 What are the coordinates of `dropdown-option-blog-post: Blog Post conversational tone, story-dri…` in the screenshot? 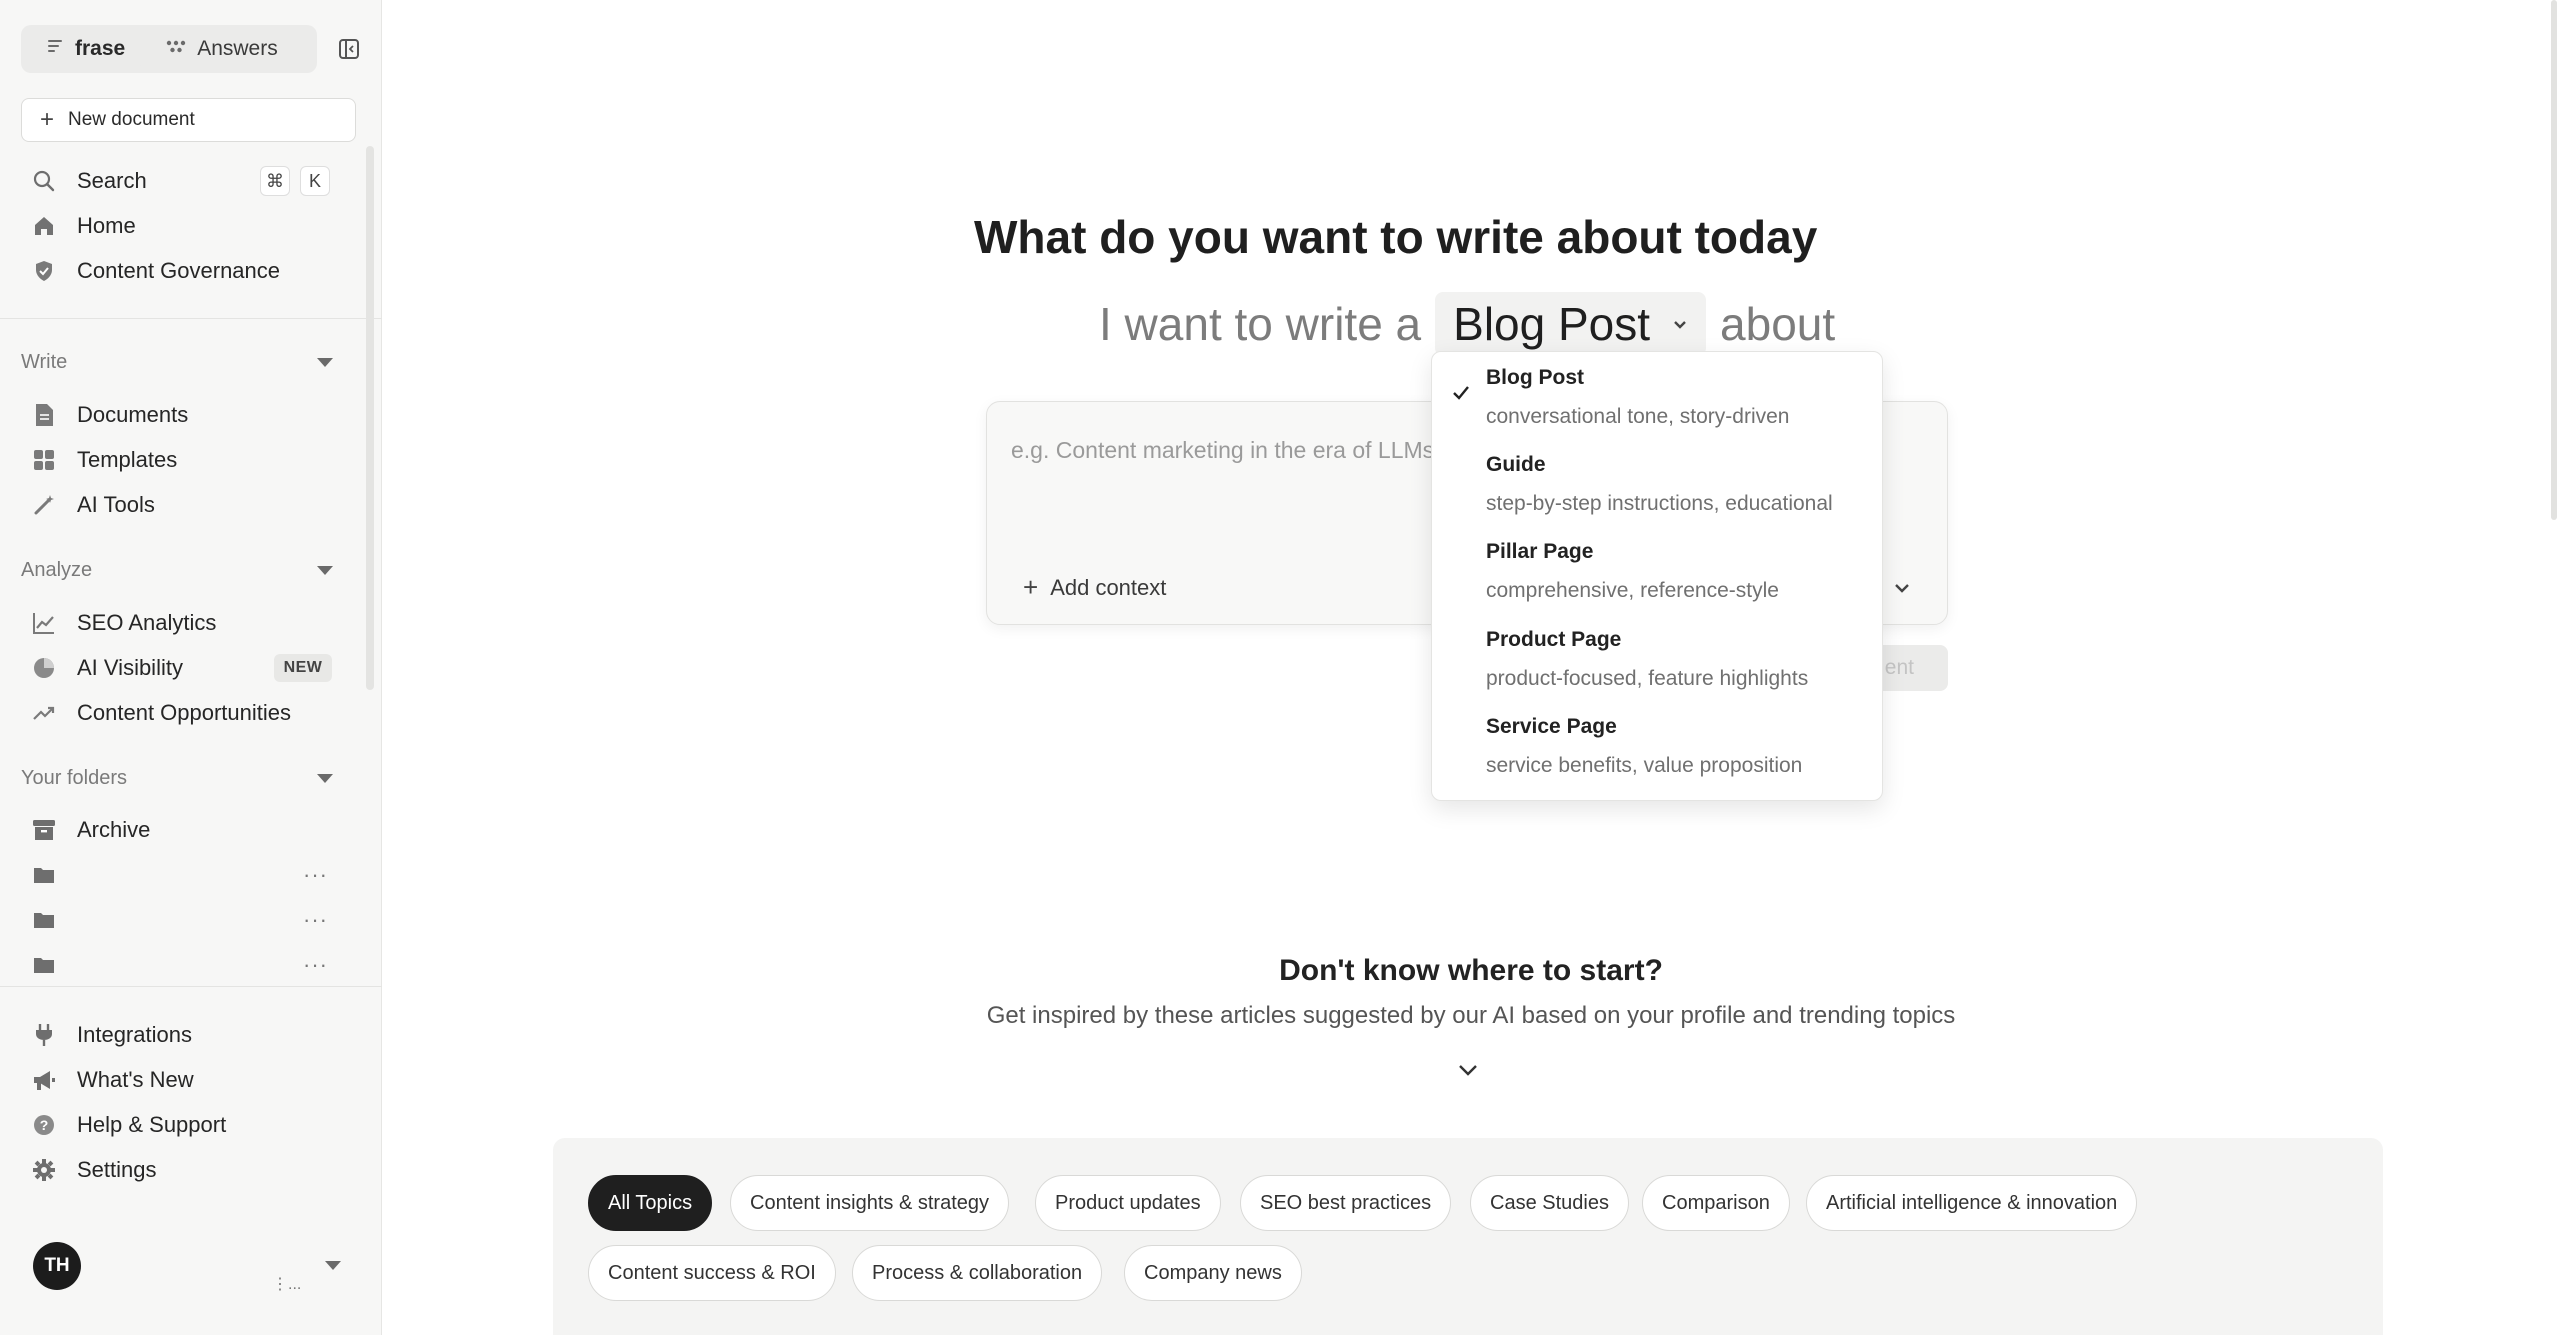 It's located at (1658, 395).